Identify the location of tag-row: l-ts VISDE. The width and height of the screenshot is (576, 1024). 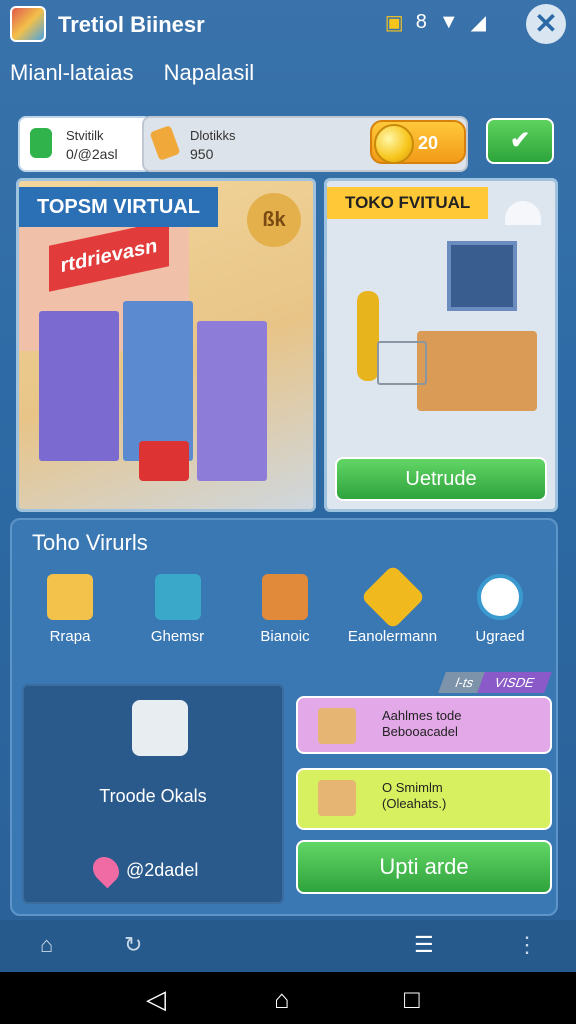
(494, 682).